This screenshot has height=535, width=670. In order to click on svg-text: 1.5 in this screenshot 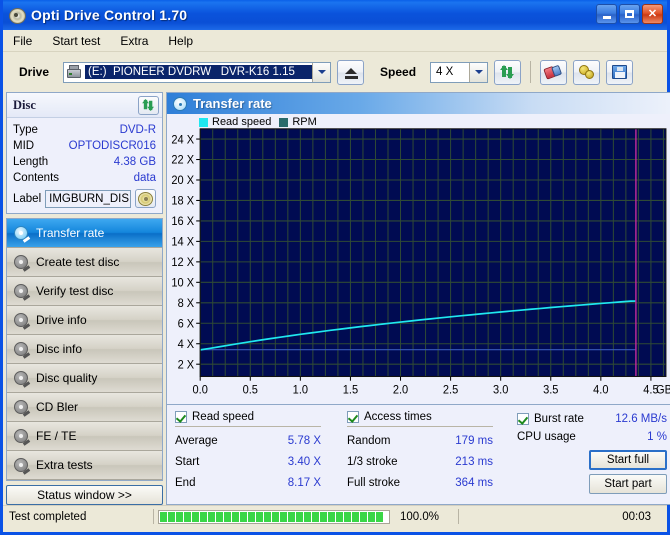, I will do `click(350, 390)`.